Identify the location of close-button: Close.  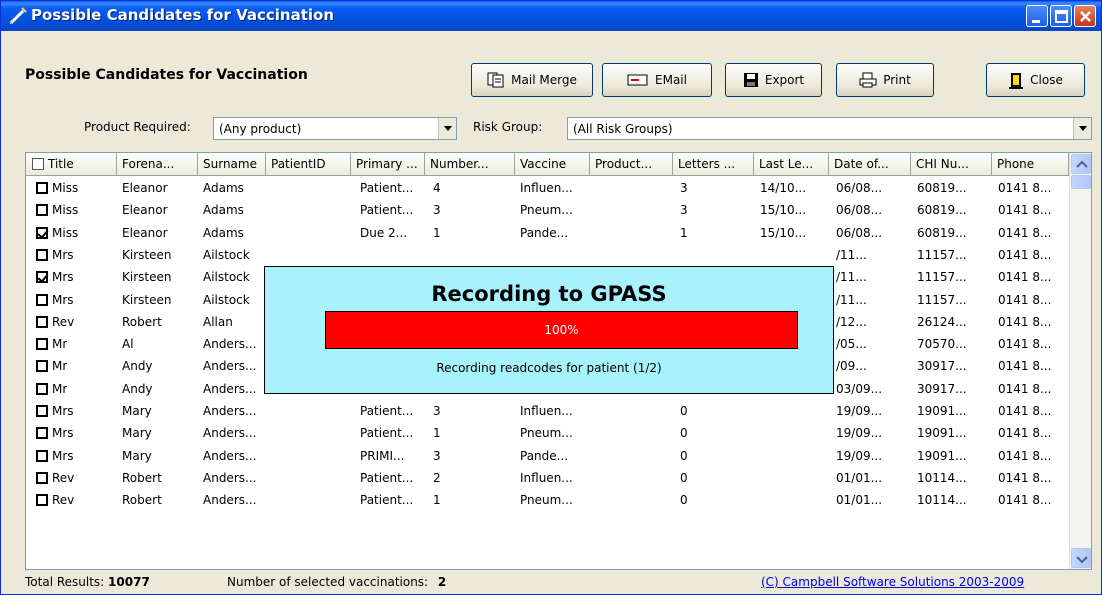
(1035, 80).